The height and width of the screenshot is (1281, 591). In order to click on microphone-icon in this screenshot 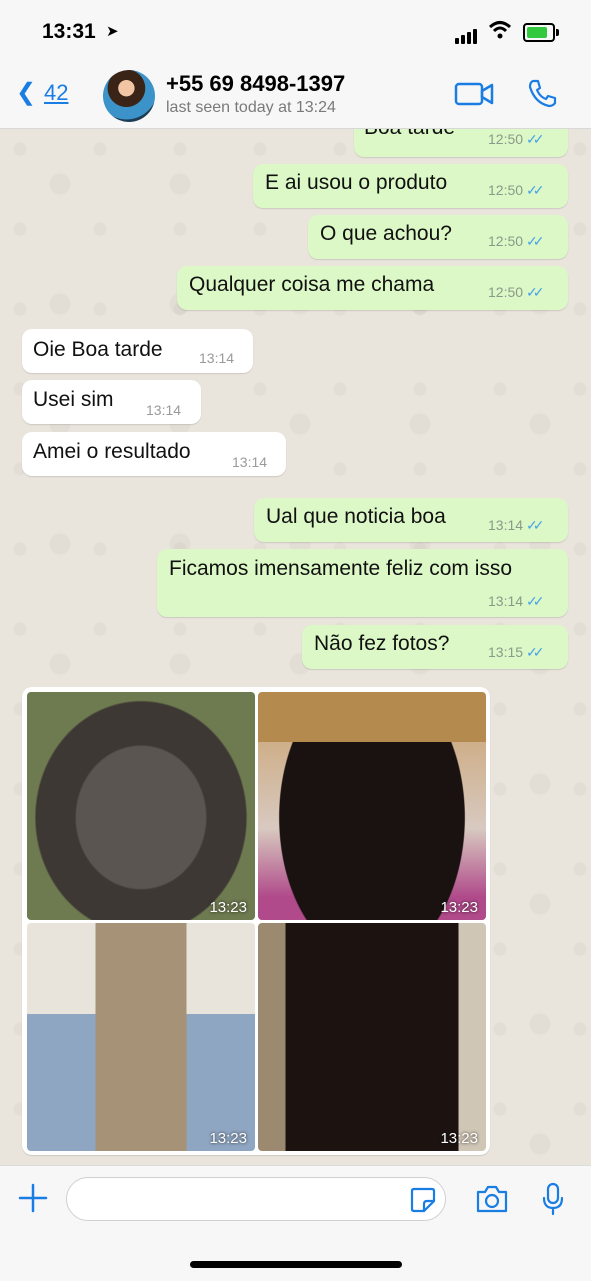, I will do `click(553, 1199)`.